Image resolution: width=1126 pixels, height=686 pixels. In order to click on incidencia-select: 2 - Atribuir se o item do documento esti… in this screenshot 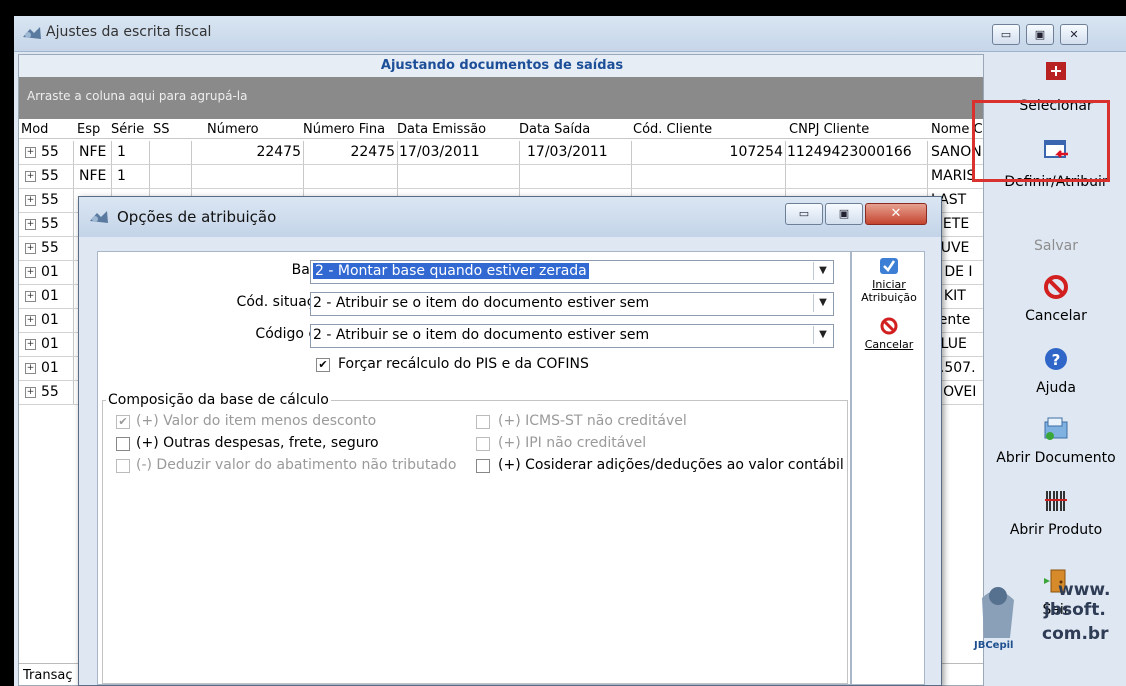, I will do `click(572, 336)`.